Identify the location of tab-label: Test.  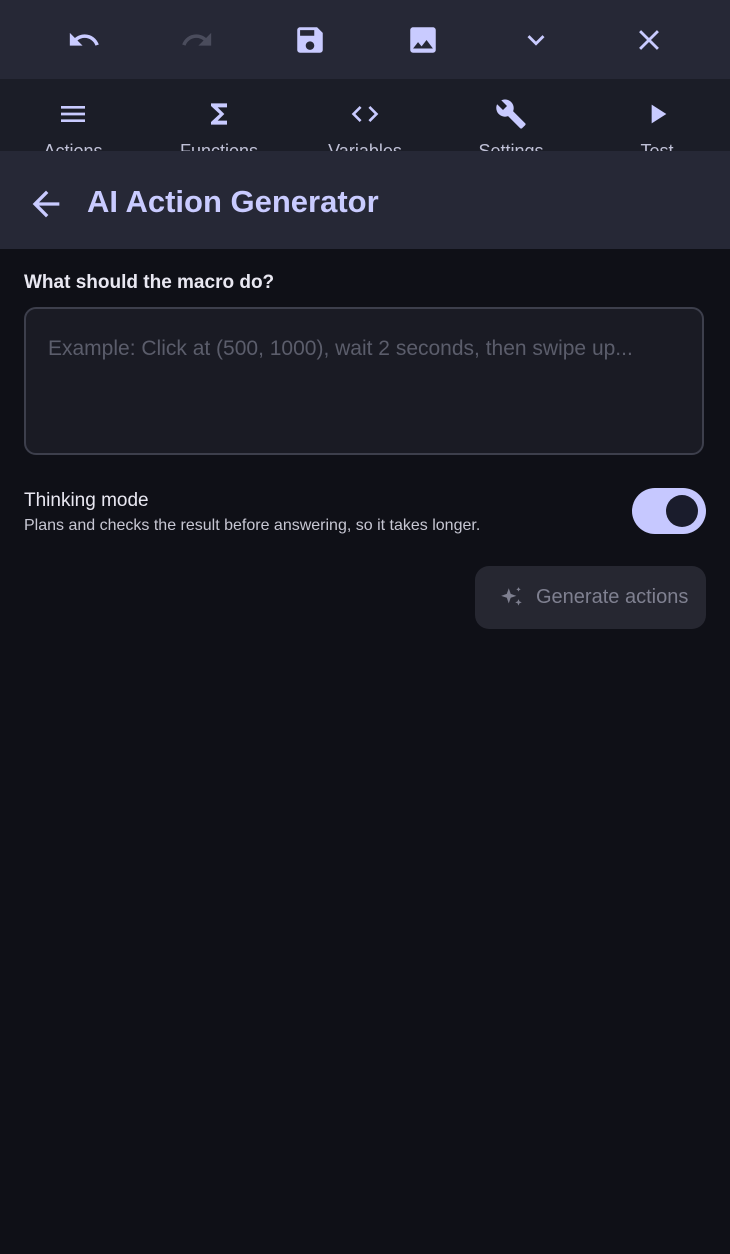
(657, 146).